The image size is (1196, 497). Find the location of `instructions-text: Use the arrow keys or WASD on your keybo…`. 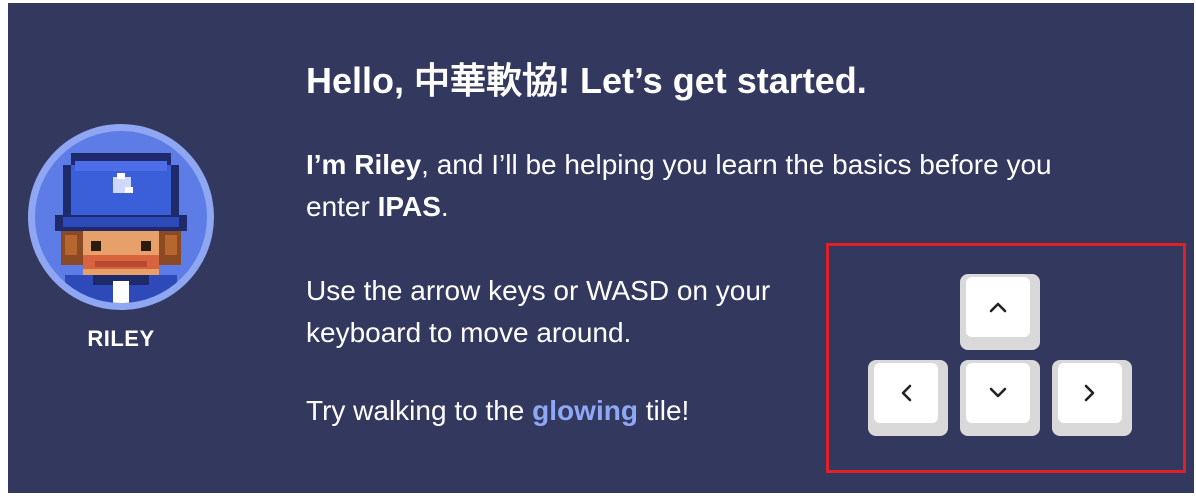

instructions-text: Use the arrow keys or WASD on your keybo… is located at coordinates (538, 311).